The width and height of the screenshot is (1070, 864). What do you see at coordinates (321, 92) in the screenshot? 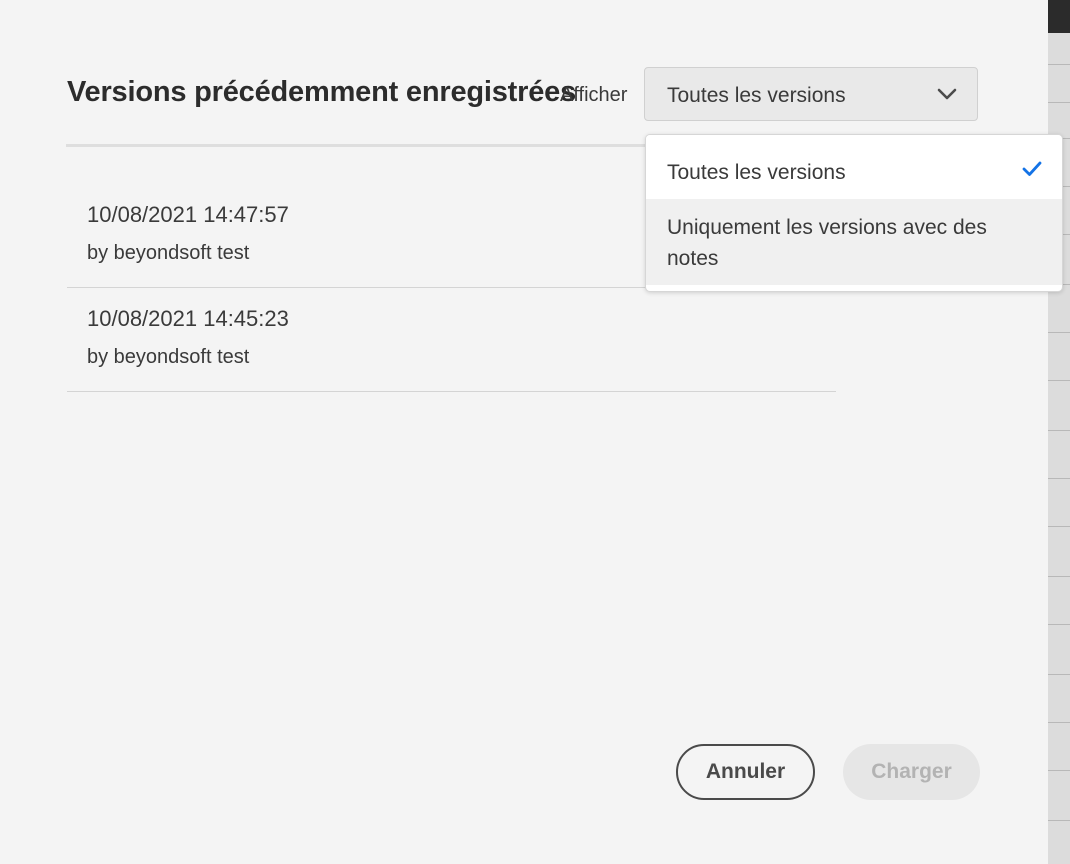
I see `dialog-title: Versions précédemment enregistrées` at bounding box center [321, 92].